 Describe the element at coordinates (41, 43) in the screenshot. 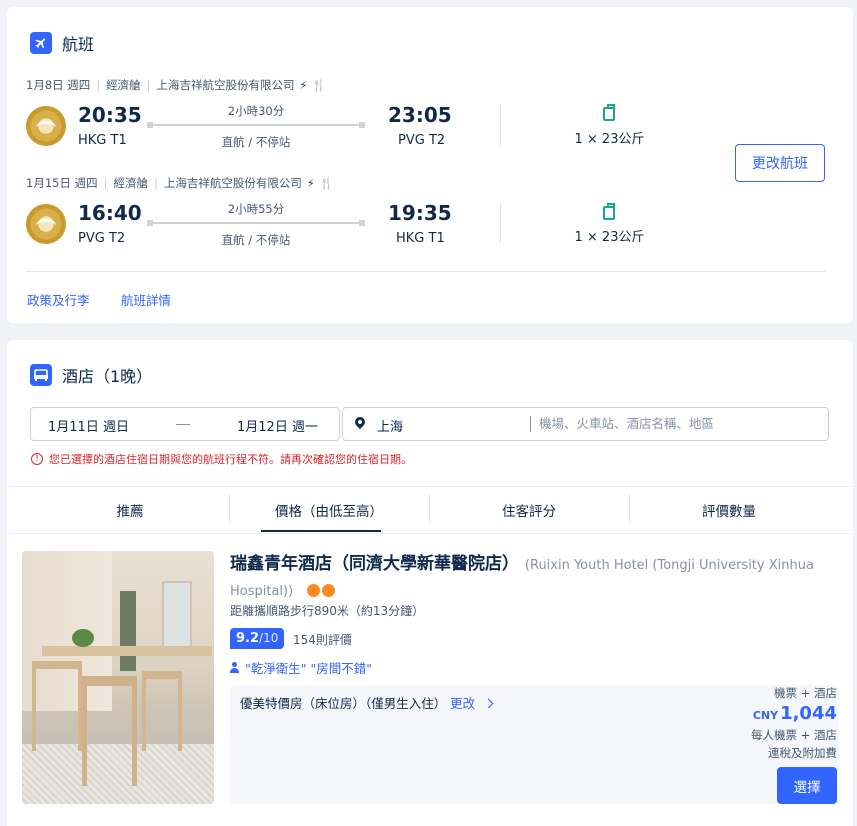

I see `airplane-icon` at that location.